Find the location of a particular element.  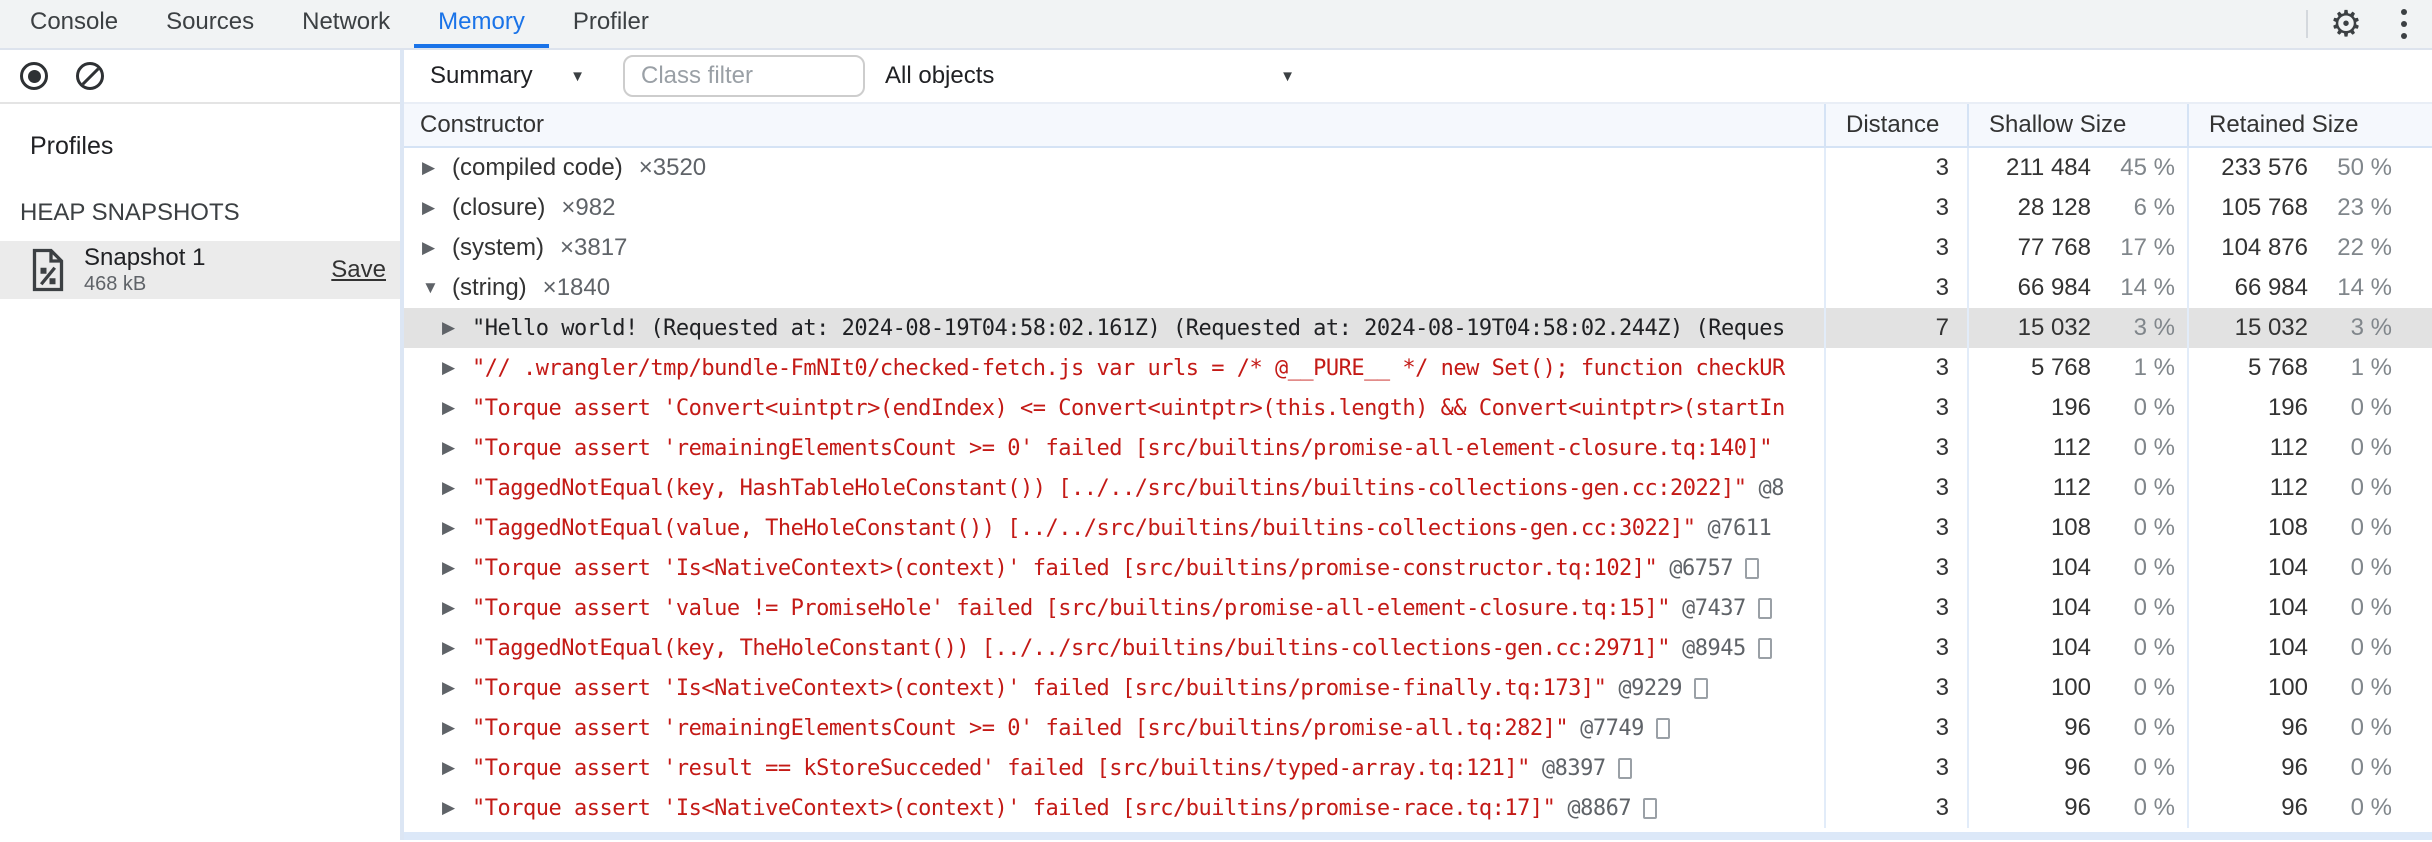

shallow-size-cell: 77 768 17 % is located at coordinates (2077, 248).